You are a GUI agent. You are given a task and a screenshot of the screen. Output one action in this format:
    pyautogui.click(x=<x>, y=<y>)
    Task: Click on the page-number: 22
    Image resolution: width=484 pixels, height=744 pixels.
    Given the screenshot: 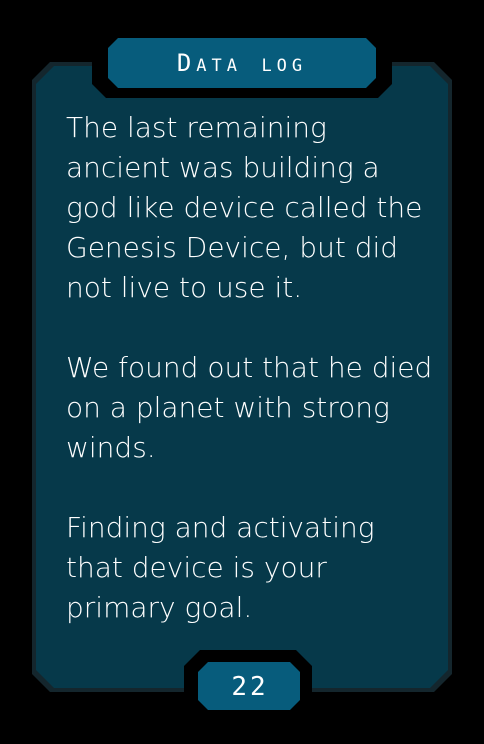 What is the action you would take?
    pyautogui.click(x=250, y=687)
    